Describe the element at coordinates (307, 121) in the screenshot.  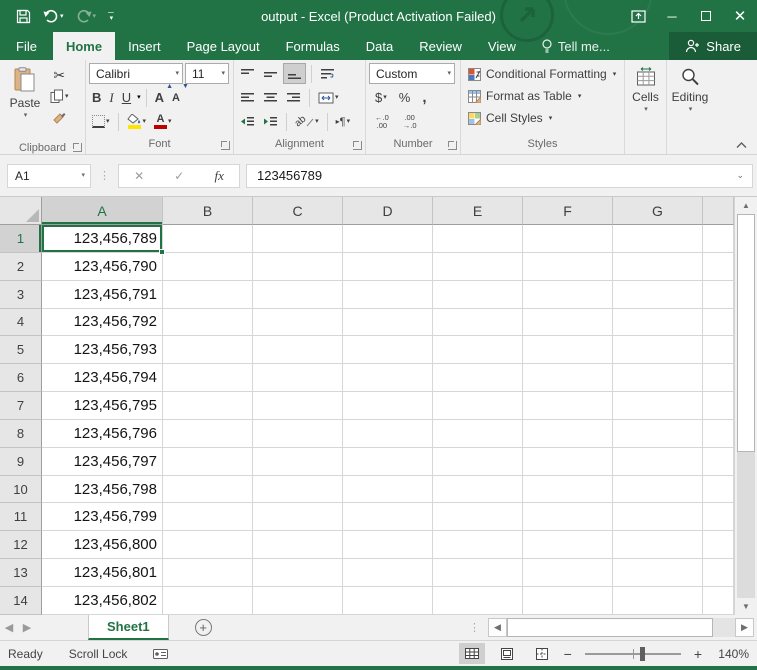
I see `orientation-icon: ab ▾` at that location.